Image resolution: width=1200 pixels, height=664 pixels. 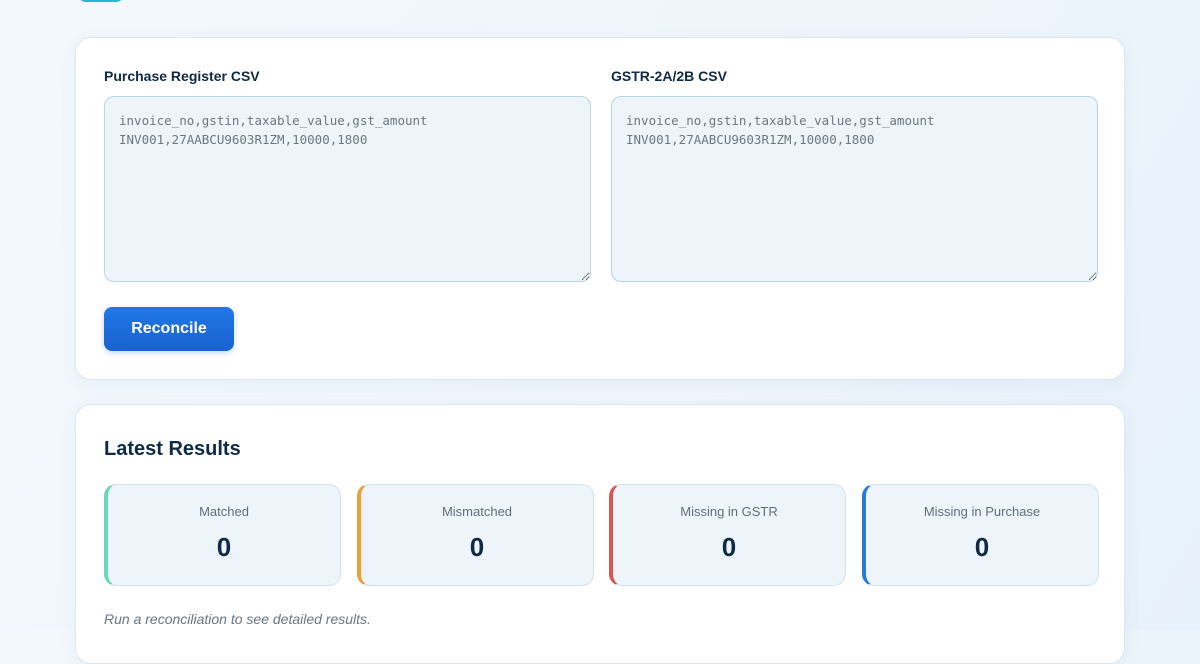 I want to click on gstr-input, so click(x=854, y=189).